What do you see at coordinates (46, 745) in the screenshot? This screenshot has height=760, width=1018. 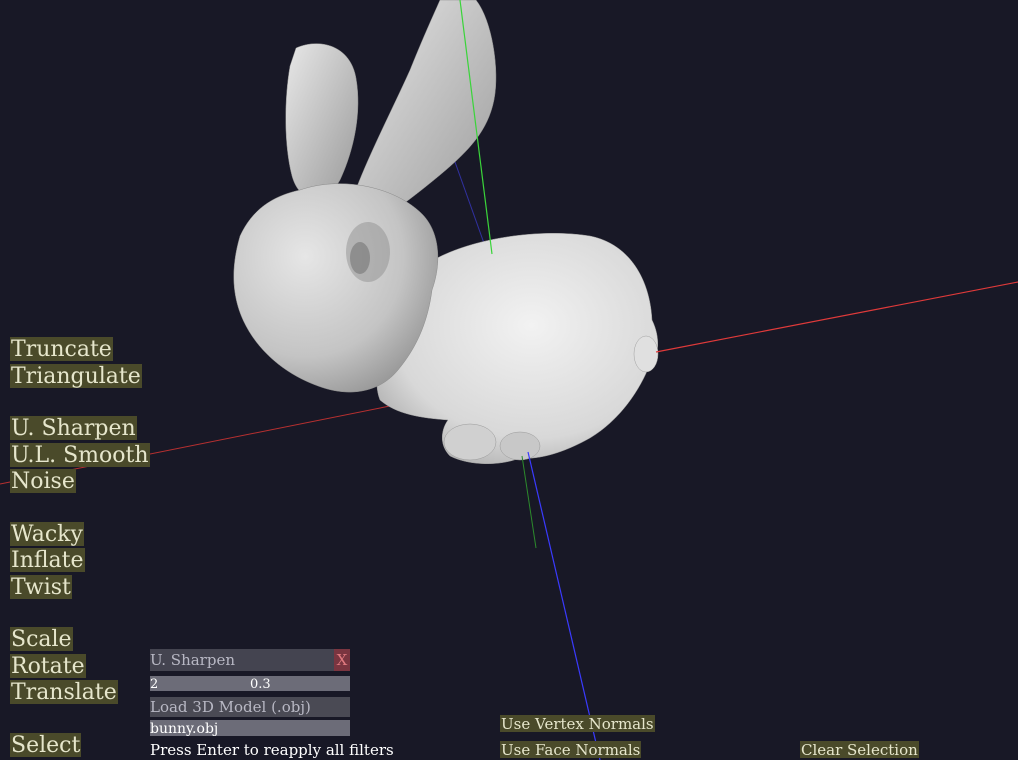 I see `select-button: Select` at bounding box center [46, 745].